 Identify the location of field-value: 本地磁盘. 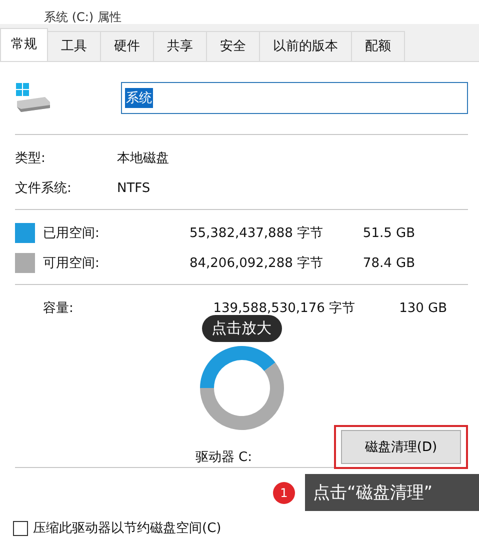
(143, 158).